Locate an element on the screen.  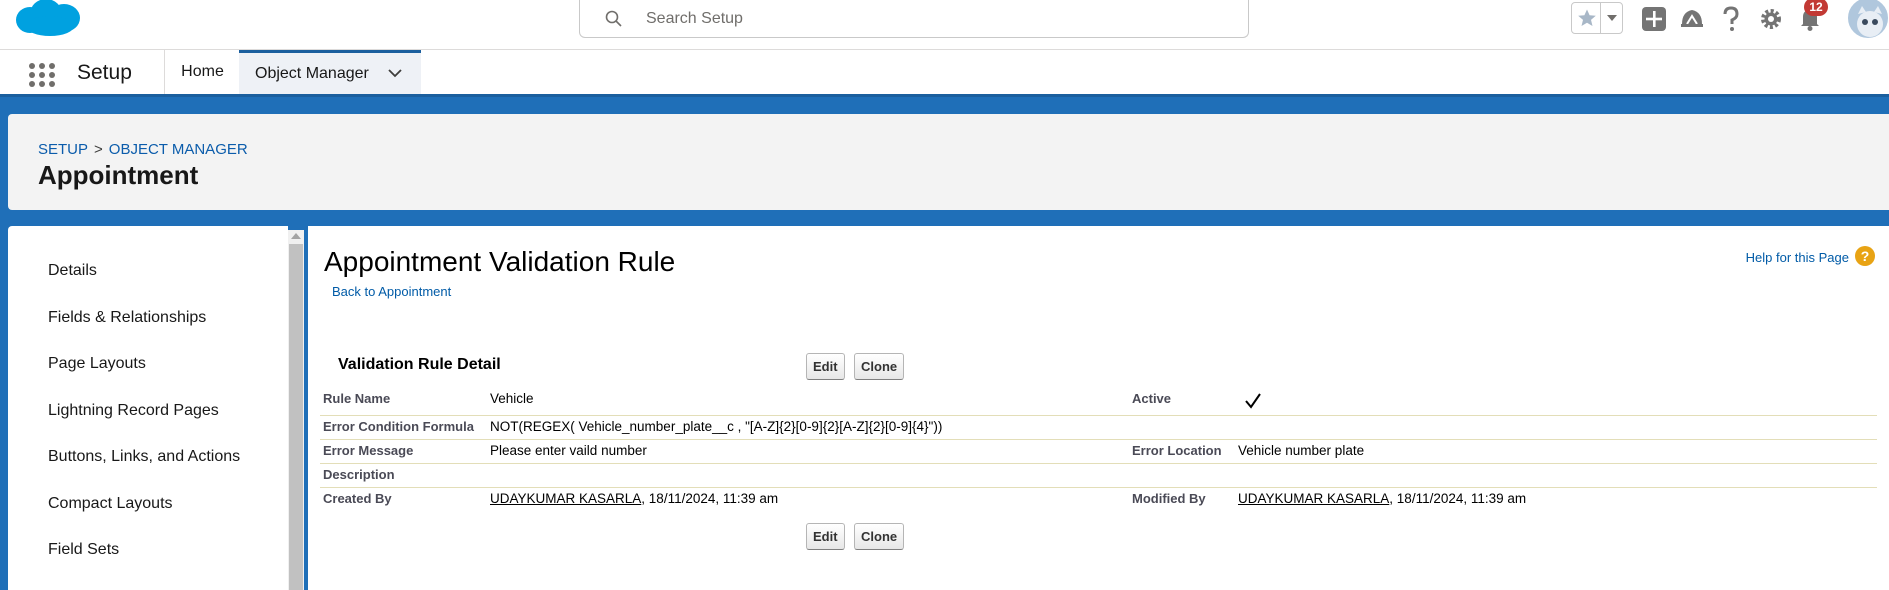
avatar is located at coordinates (1867, 20).